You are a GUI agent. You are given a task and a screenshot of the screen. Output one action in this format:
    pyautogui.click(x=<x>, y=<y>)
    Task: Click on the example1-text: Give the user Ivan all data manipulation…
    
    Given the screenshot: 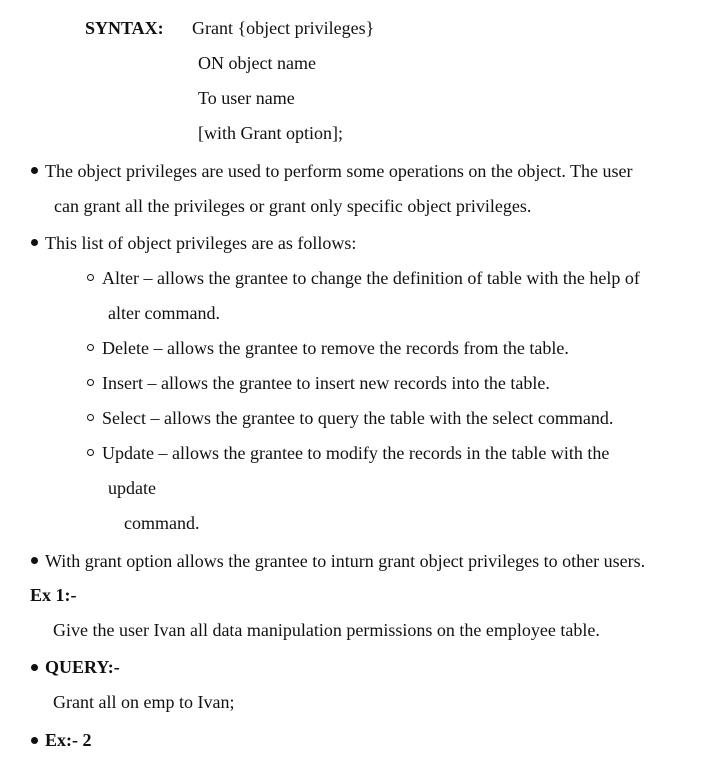 What is the action you would take?
    pyautogui.click(x=326, y=630)
    